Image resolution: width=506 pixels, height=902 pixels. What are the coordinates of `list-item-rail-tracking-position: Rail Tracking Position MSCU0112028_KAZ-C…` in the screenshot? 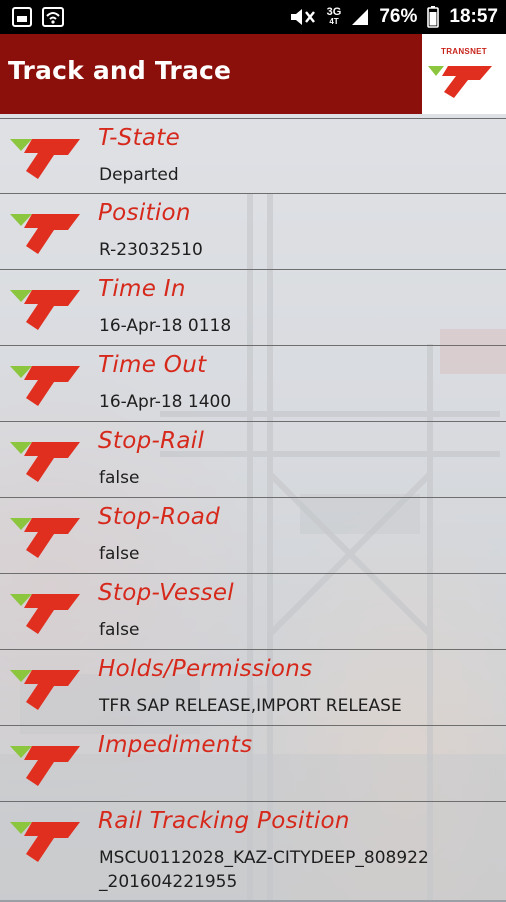 It's located at (253, 852).